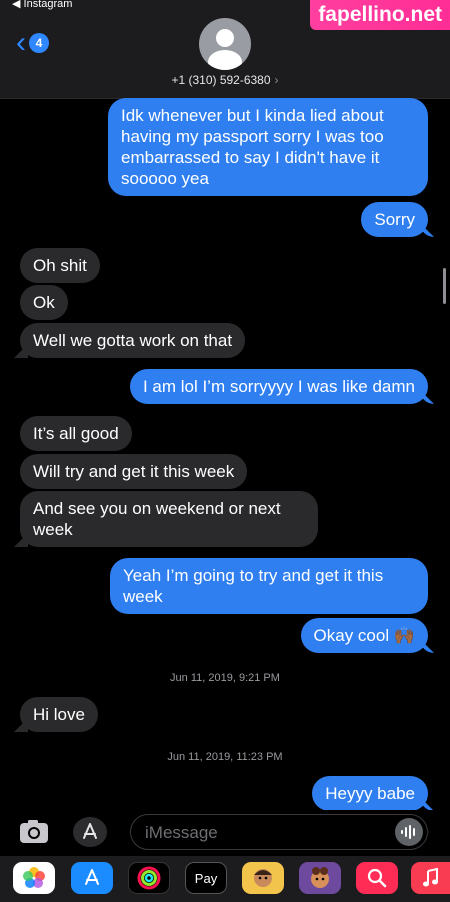 The image size is (450, 902). I want to click on person-icon, so click(225, 49).